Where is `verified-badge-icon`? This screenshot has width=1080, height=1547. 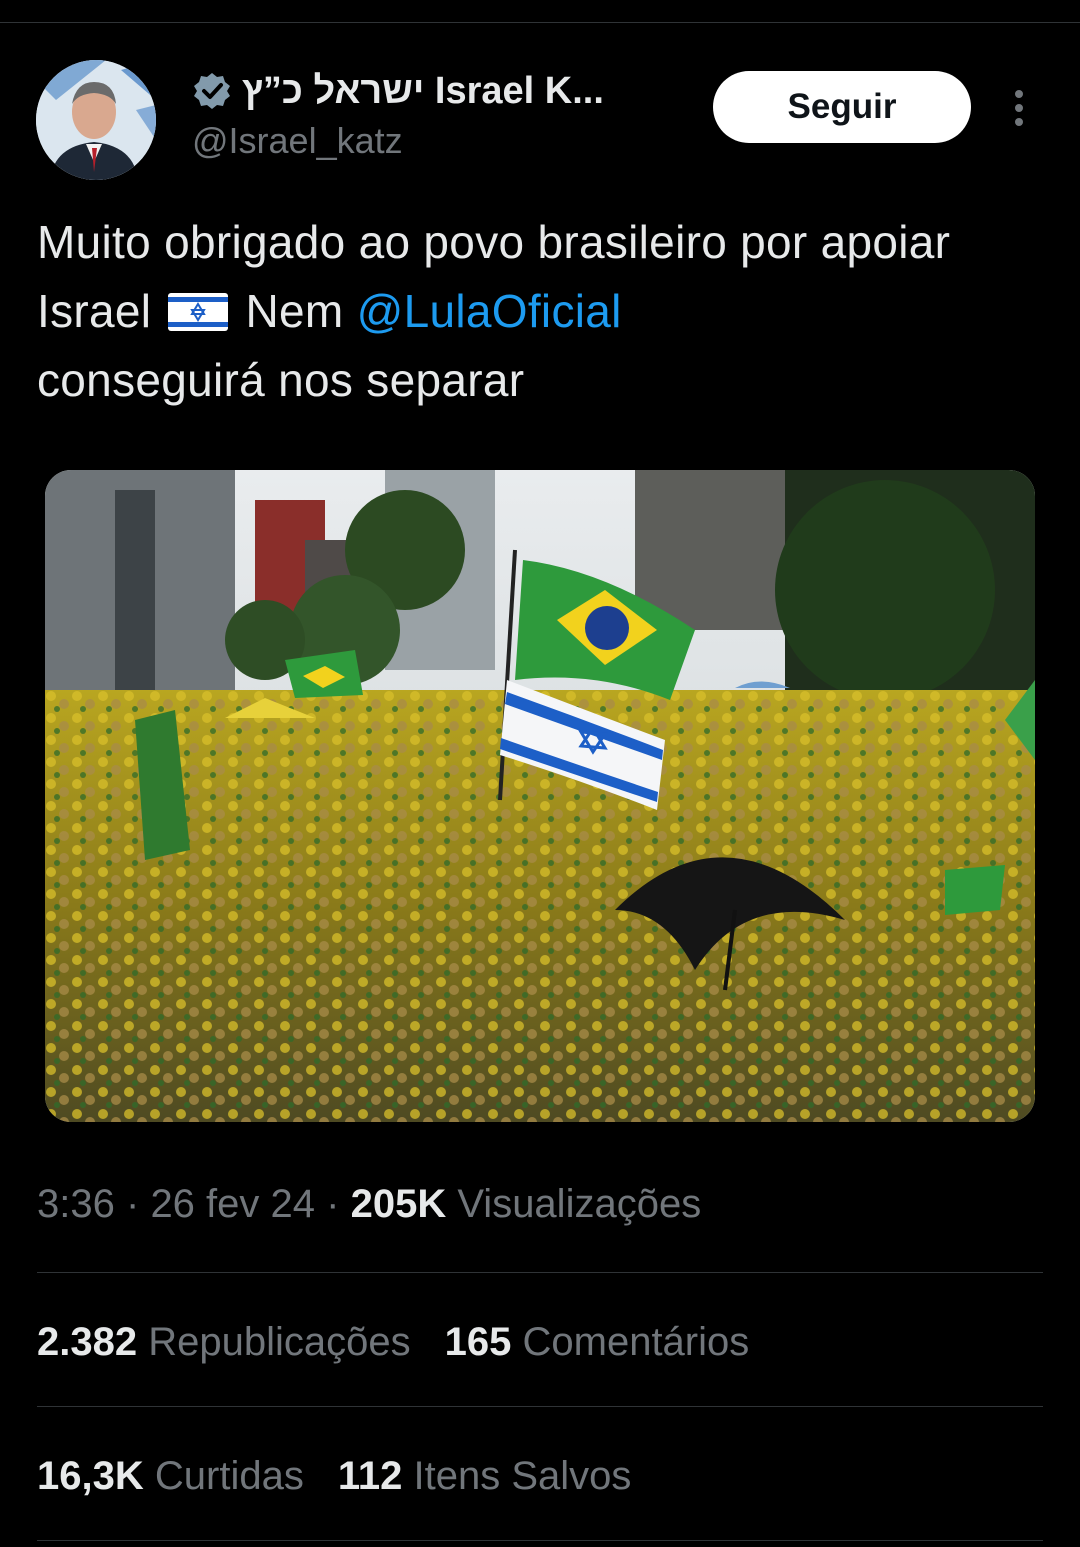 verified-badge-icon is located at coordinates (212, 91).